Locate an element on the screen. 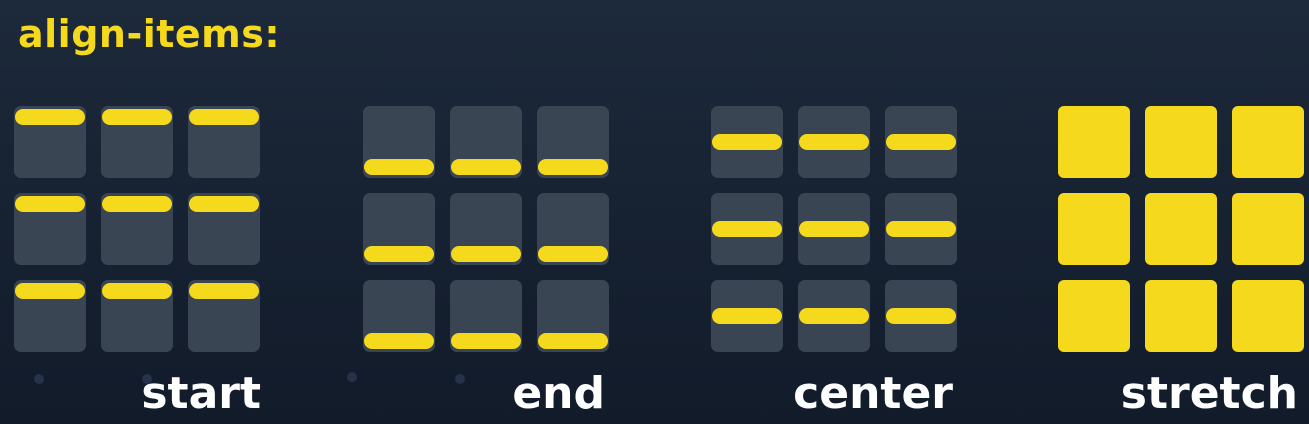 The width and height of the screenshot is (1309, 424). label-start: start is located at coordinates (201, 393).